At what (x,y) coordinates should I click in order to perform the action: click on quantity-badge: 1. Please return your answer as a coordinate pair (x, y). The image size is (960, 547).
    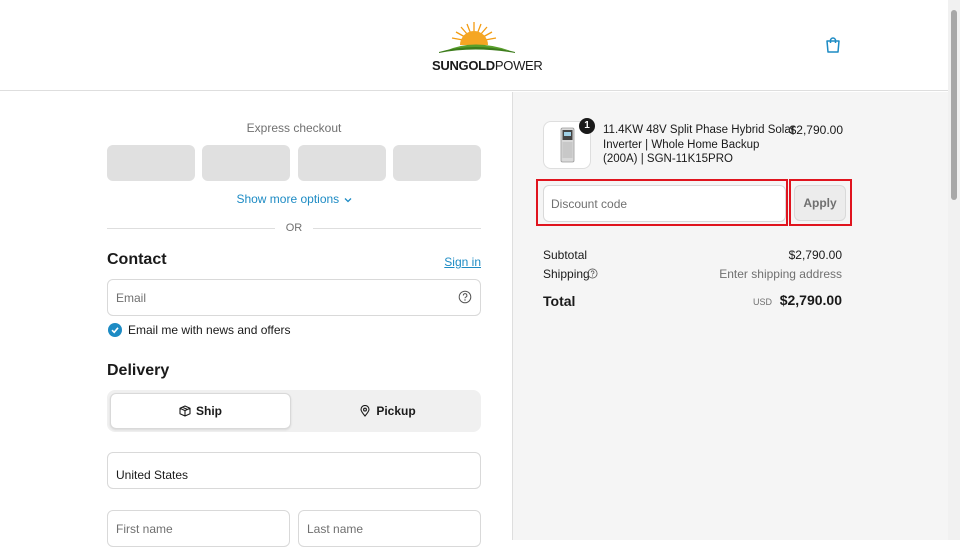
    Looking at the image, I should click on (587, 126).